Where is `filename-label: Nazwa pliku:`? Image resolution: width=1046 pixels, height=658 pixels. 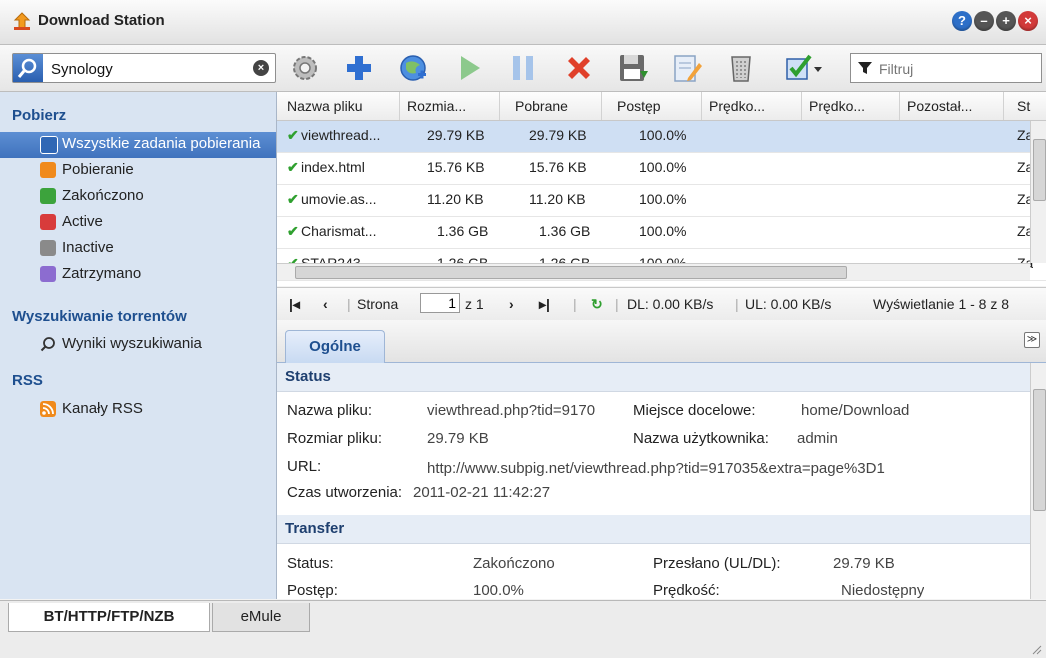
filename-label: Nazwa pliku: is located at coordinates (330, 410).